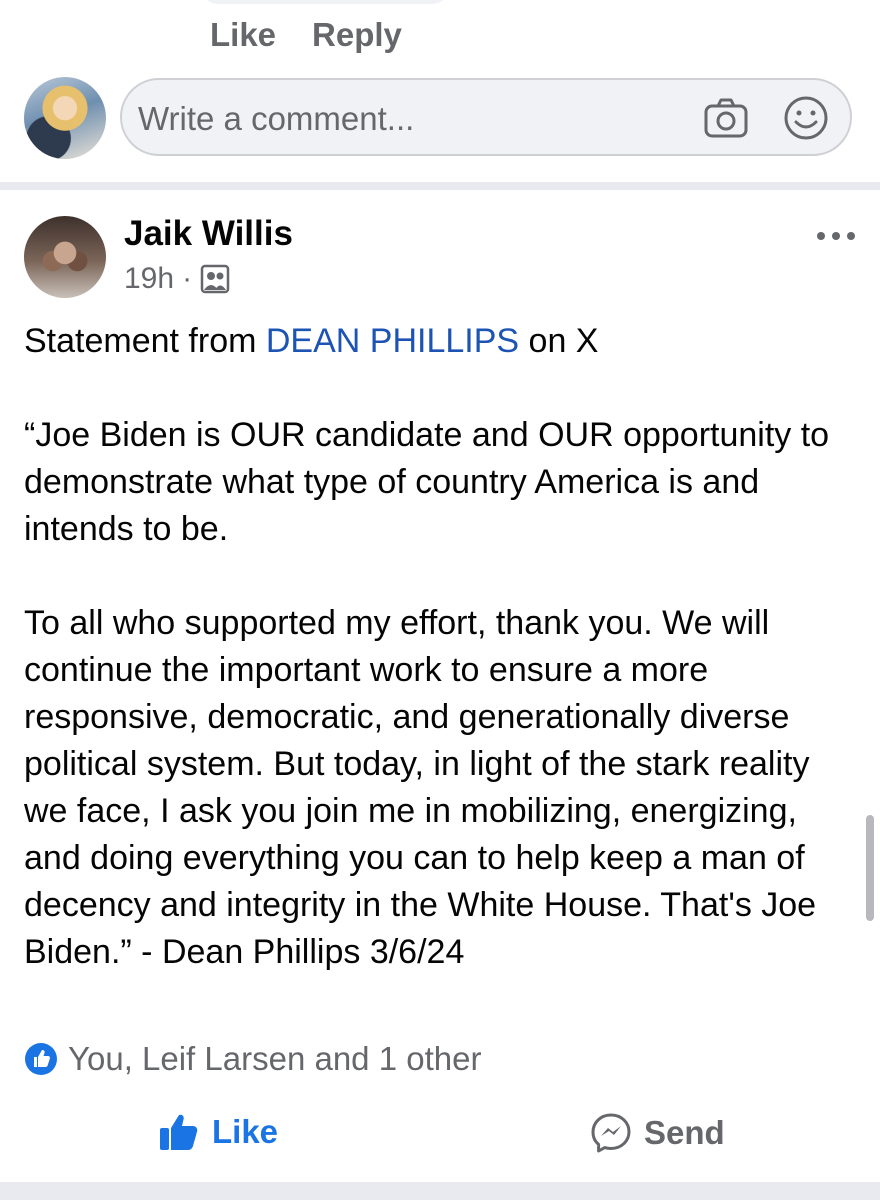  What do you see at coordinates (65, 257) in the screenshot?
I see `author-avatar` at bounding box center [65, 257].